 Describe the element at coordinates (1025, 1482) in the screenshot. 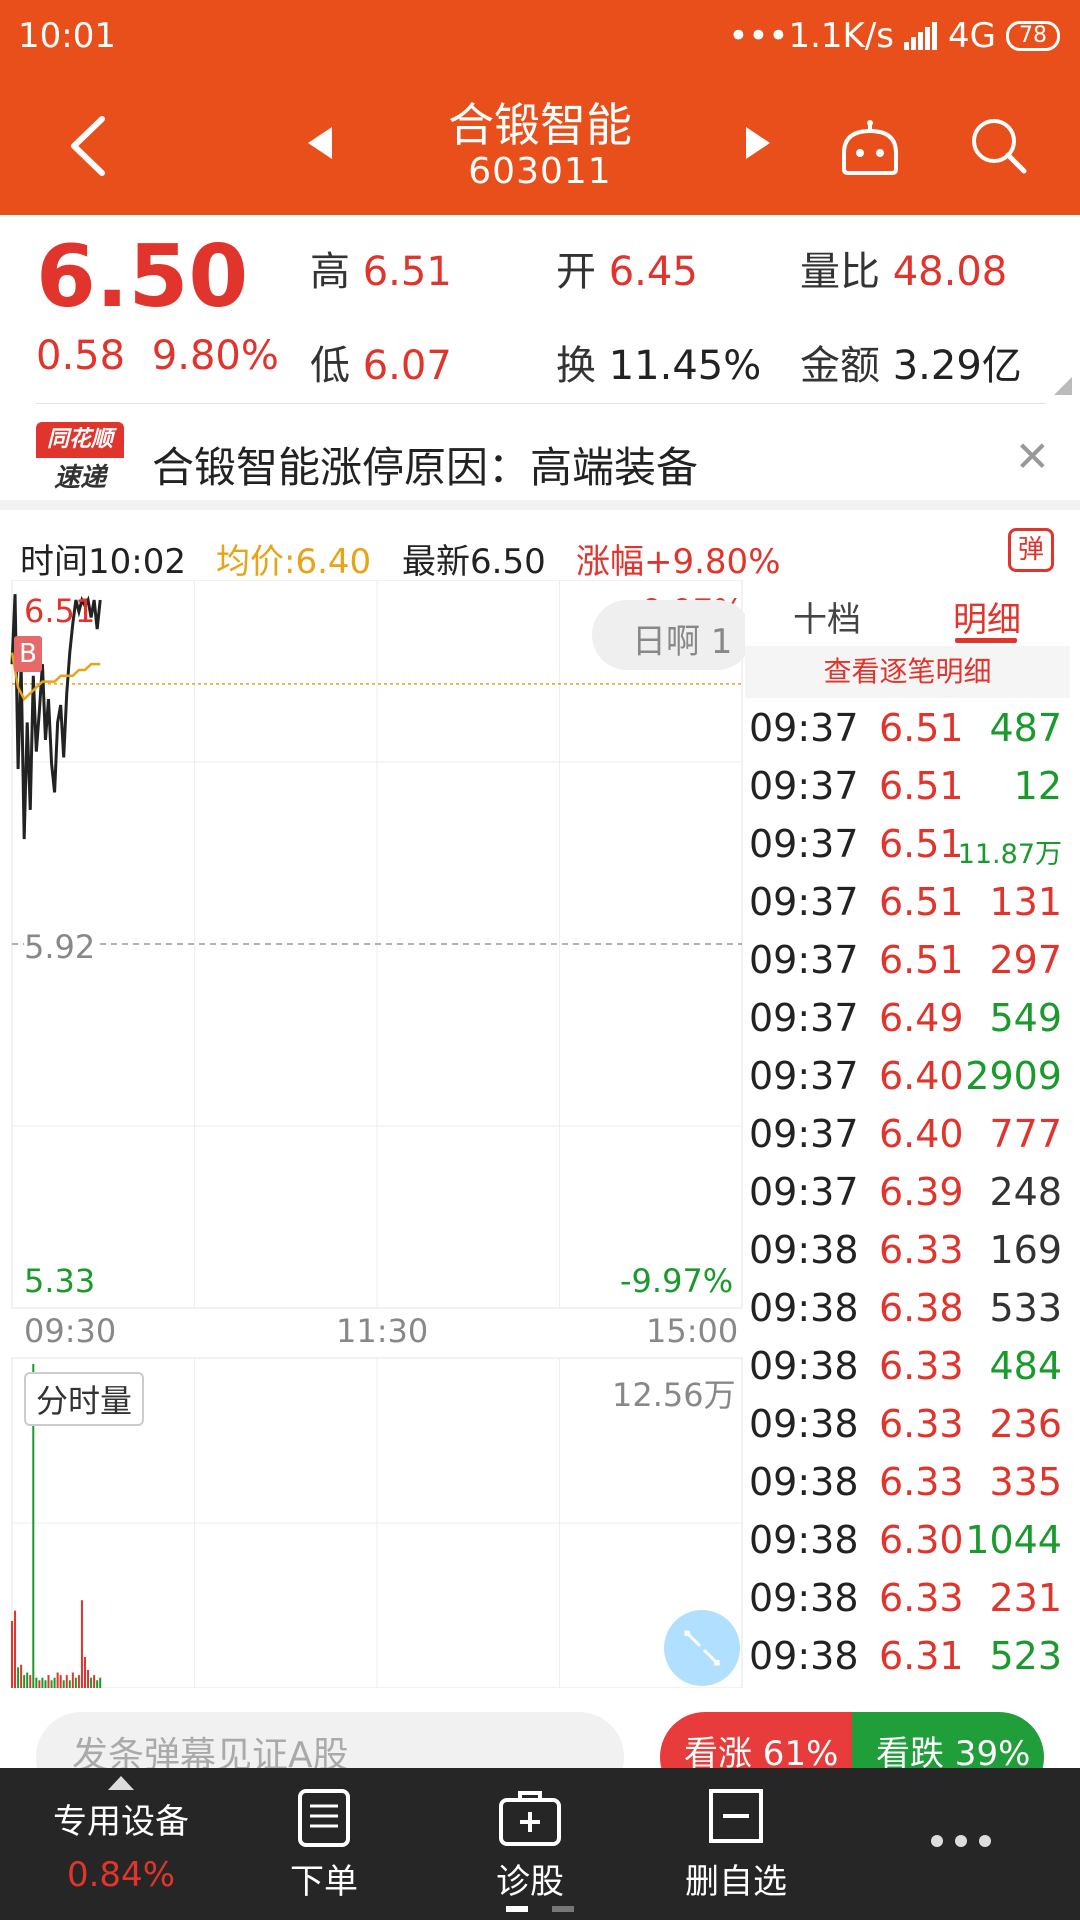

I see `tick-volume: 335` at that location.